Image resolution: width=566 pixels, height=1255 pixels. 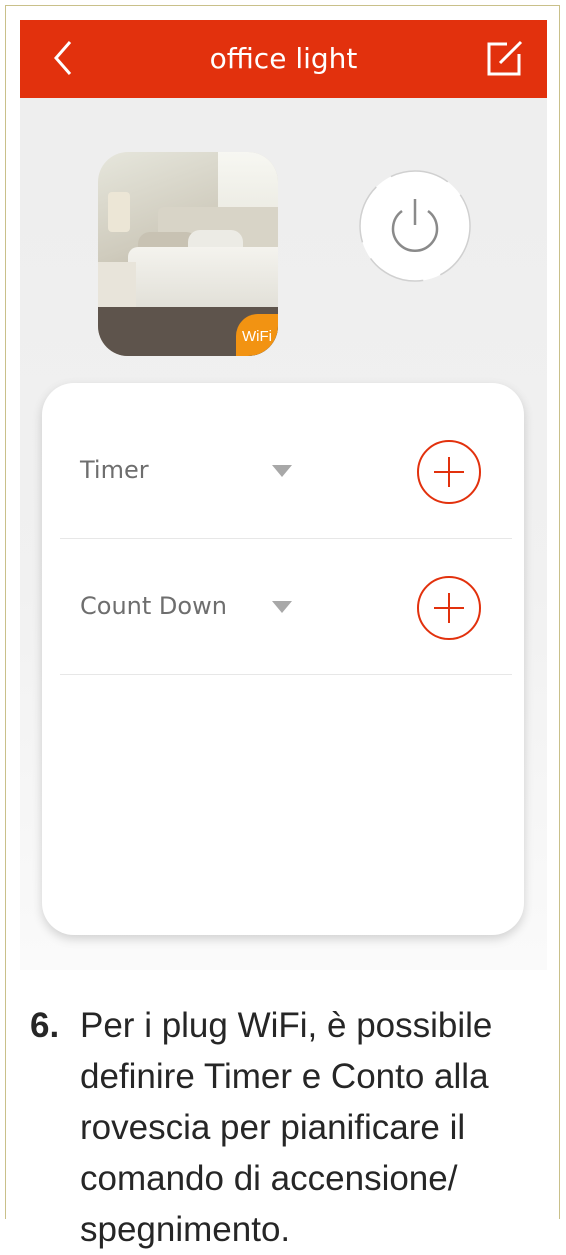 I want to click on power-icon, so click(x=415, y=226).